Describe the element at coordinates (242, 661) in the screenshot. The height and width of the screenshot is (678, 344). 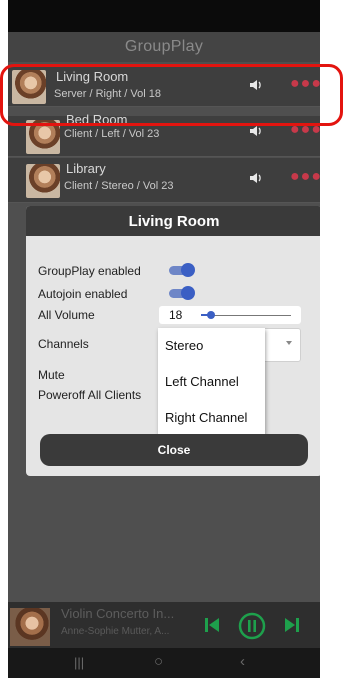
I see `back-icon: ‹` at that location.